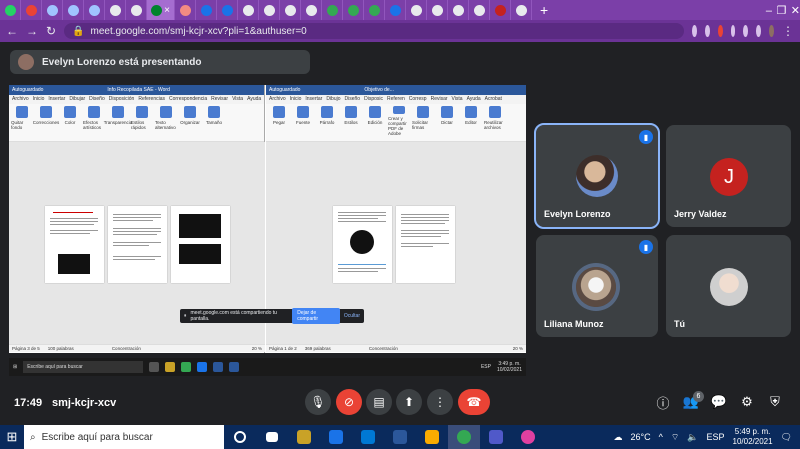  What do you see at coordinates (423, 121) in the screenshot?
I see `ribbon-button: Solicitar firmas` at bounding box center [423, 121].